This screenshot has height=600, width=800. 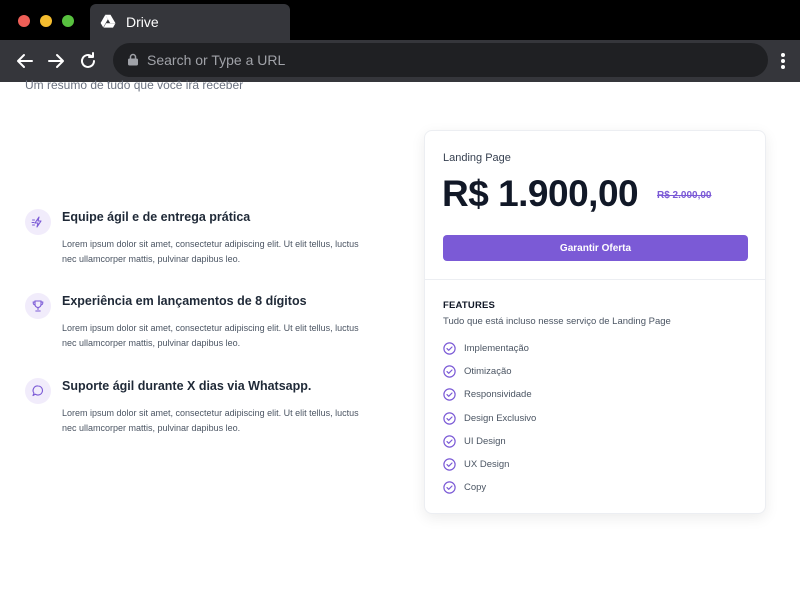 What do you see at coordinates (500, 418) in the screenshot?
I see `feature-label: Design Exclusivo` at bounding box center [500, 418].